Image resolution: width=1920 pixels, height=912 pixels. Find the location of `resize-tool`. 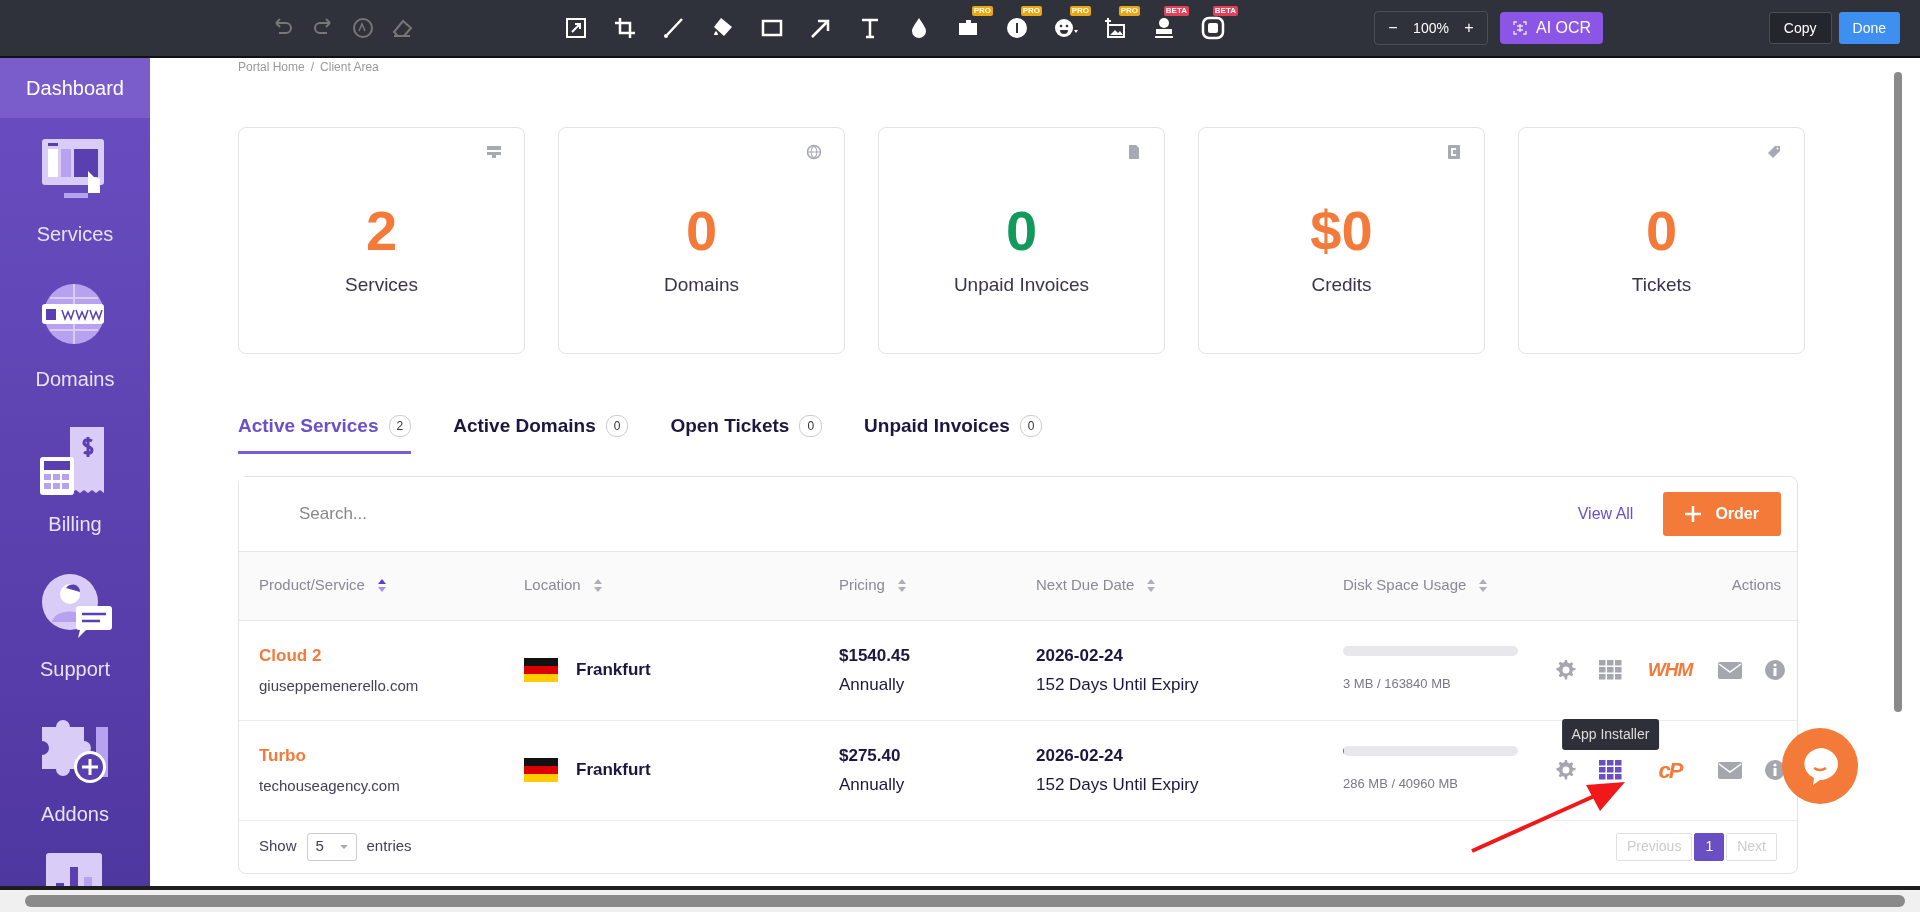

resize-tool is located at coordinates (576, 28).